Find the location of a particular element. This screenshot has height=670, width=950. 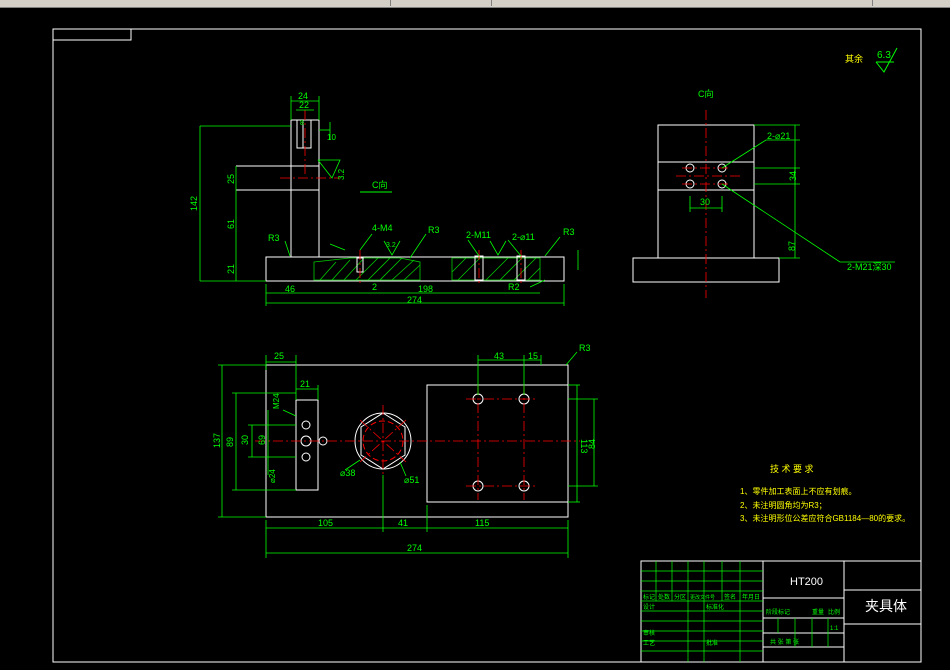

dimension-label: M24 is located at coordinates (276, 401).